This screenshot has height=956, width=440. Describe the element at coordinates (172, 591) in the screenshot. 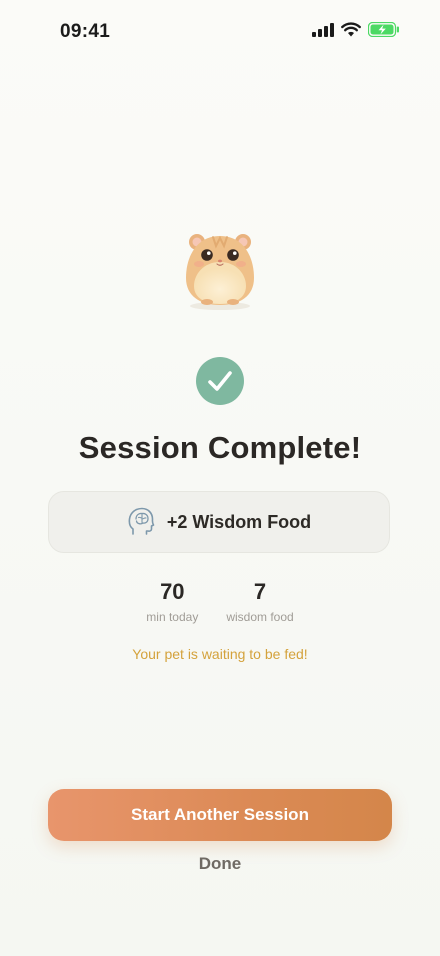

I see `stat-minutes-value: 70` at that location.